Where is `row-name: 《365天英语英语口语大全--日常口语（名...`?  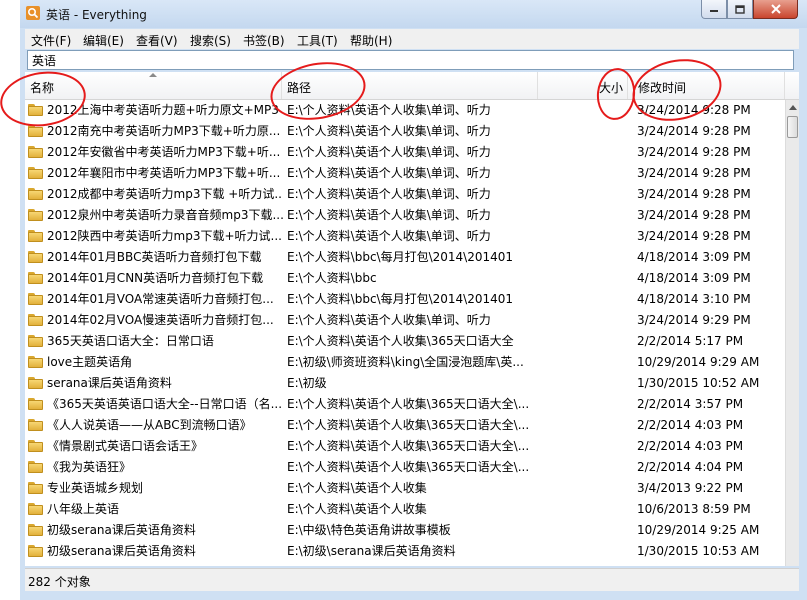 row-name: 《365天英语英语口语大全--日常口语（名... is located at coordinates (165, 404).